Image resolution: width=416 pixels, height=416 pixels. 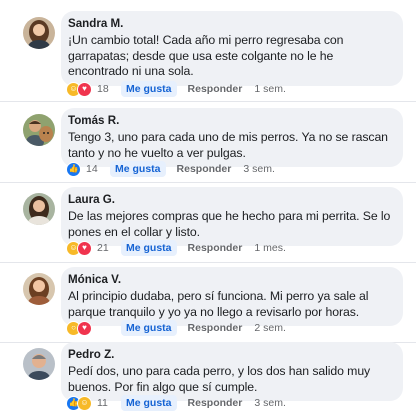 I want to click on timestamp: 1 sem., so click(x=270, y=89).